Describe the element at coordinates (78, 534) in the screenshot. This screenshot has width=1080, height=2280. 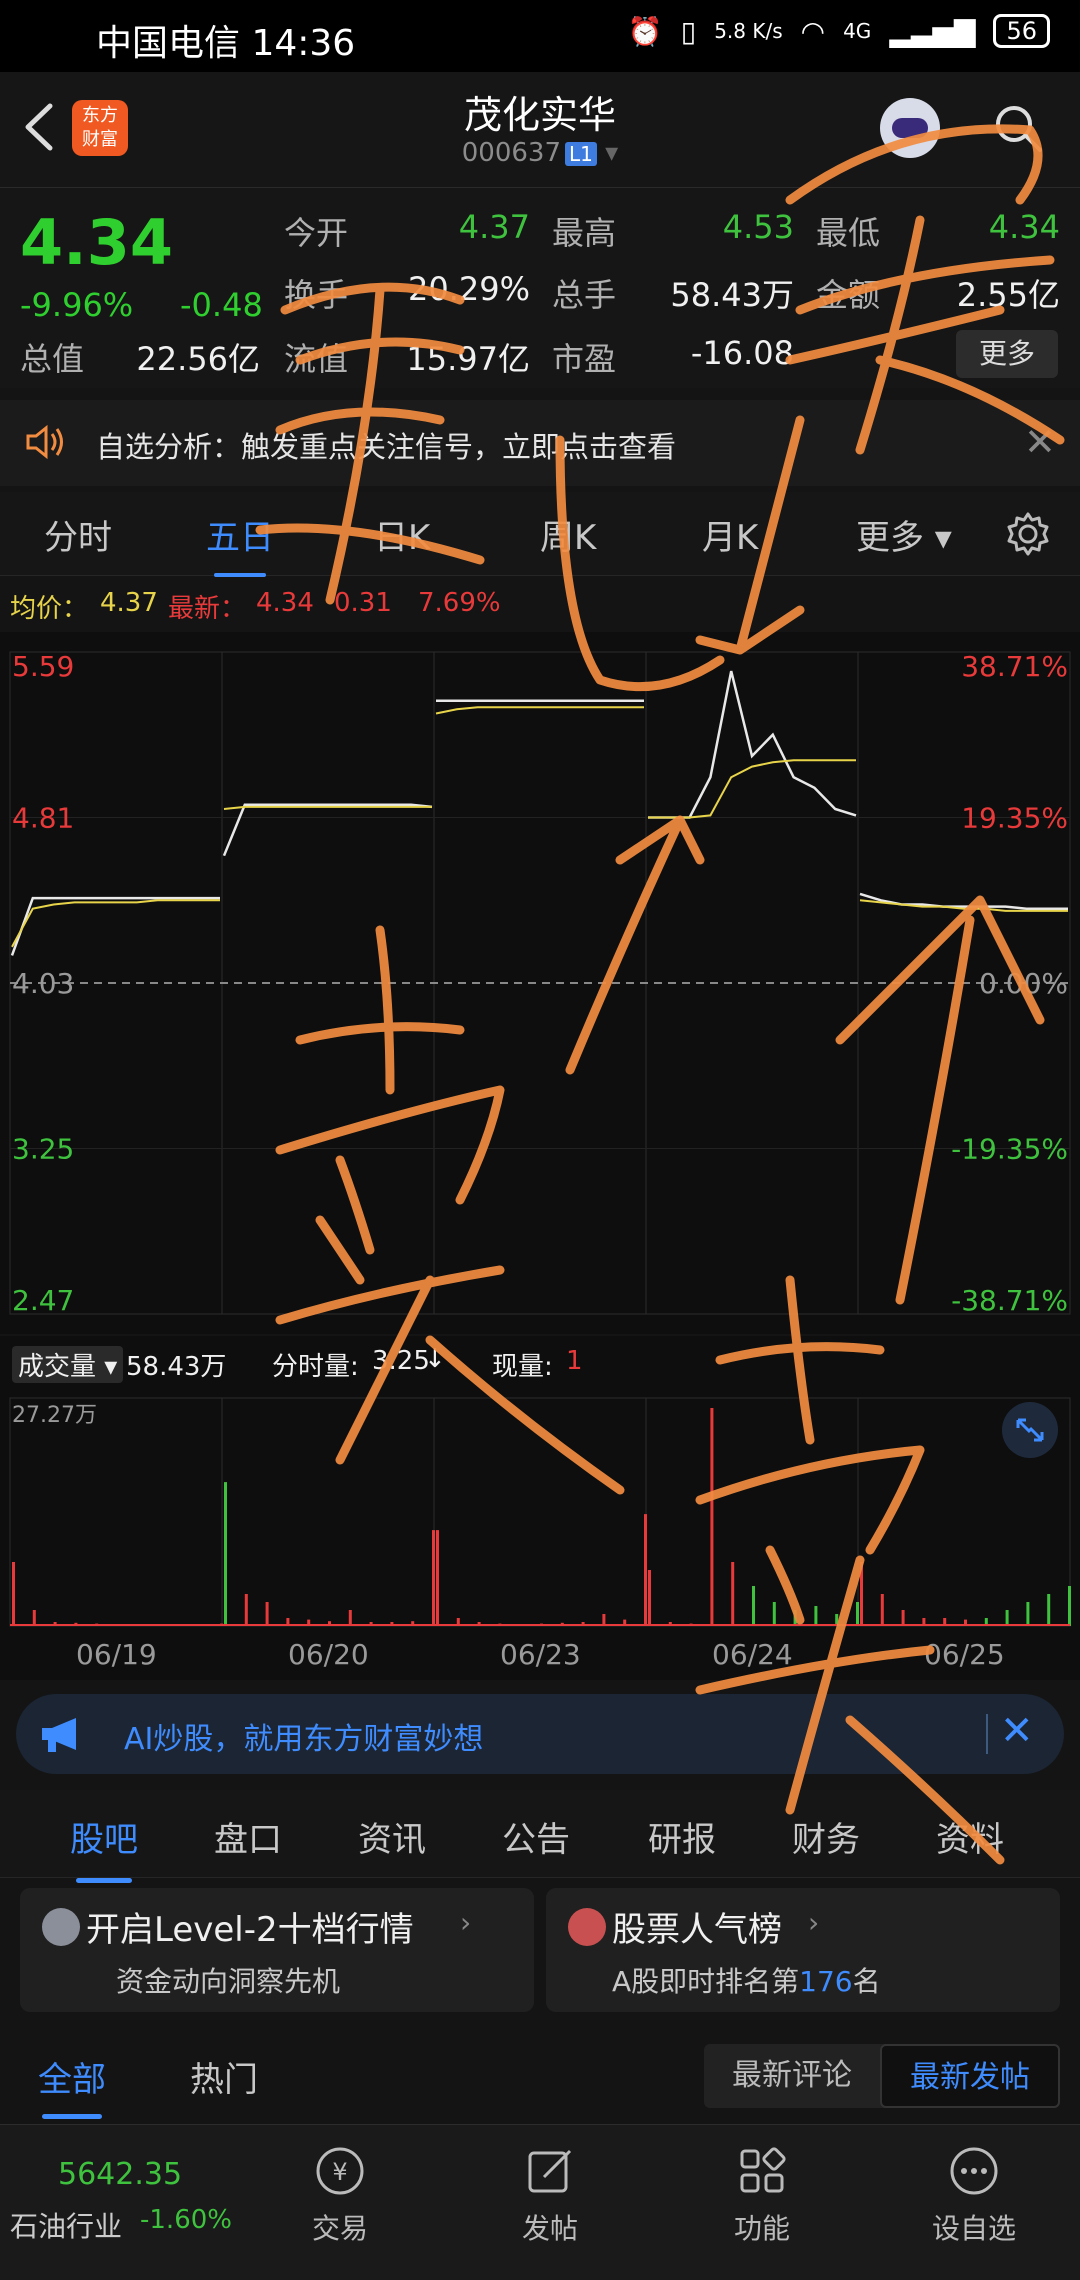
I see `chart-tab-0: 分时` at that location.